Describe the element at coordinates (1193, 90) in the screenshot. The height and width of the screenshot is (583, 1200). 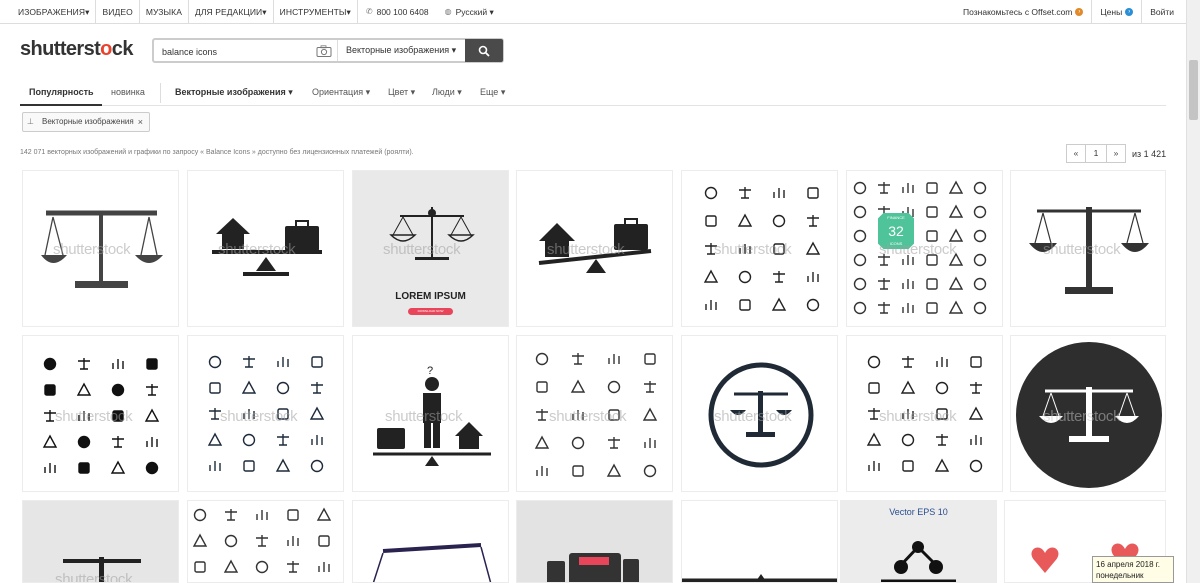
I see `scrollbar-thumb` at that location.